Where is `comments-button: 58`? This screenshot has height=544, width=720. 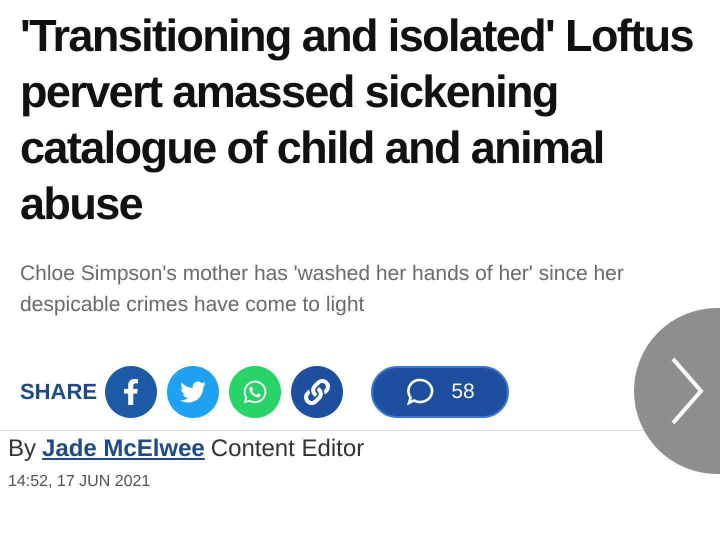
comments-button: 58 is located at coordinates (440, 392).